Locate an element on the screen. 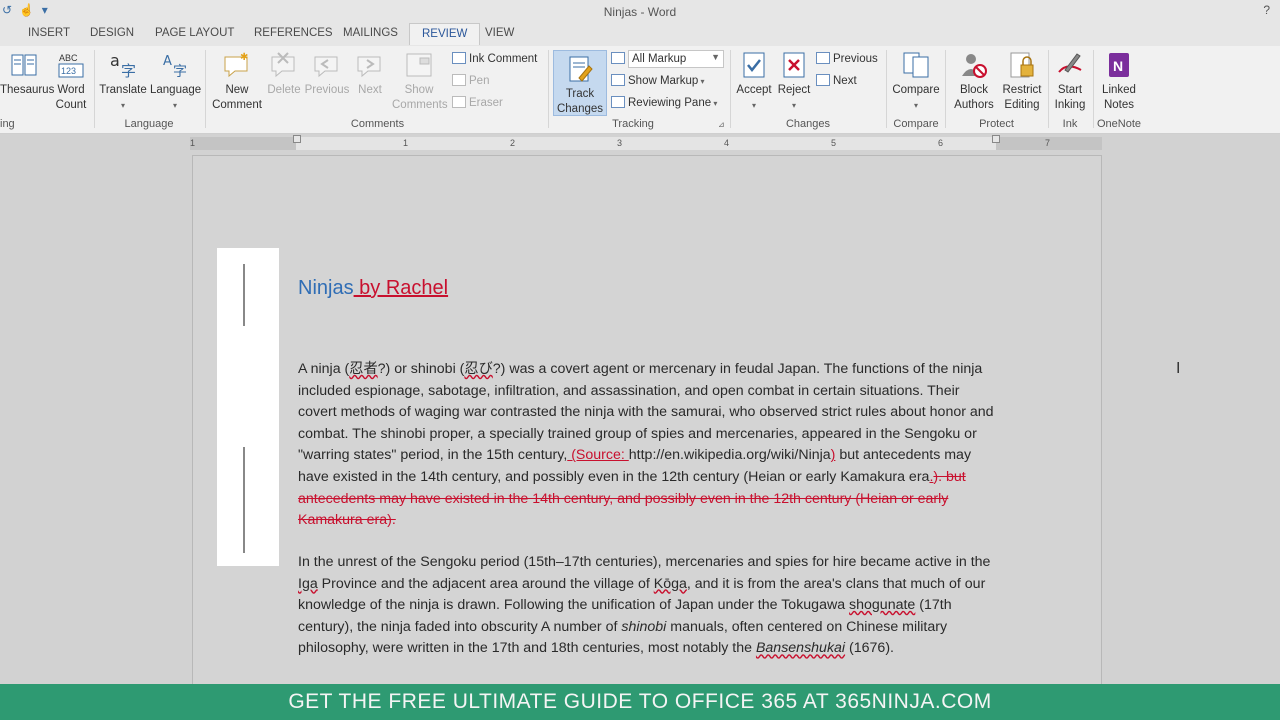 Image resolution: width=1280 pixels, height=720 pixels. tab-insert: INSERT is located at coordinates (49, 33).